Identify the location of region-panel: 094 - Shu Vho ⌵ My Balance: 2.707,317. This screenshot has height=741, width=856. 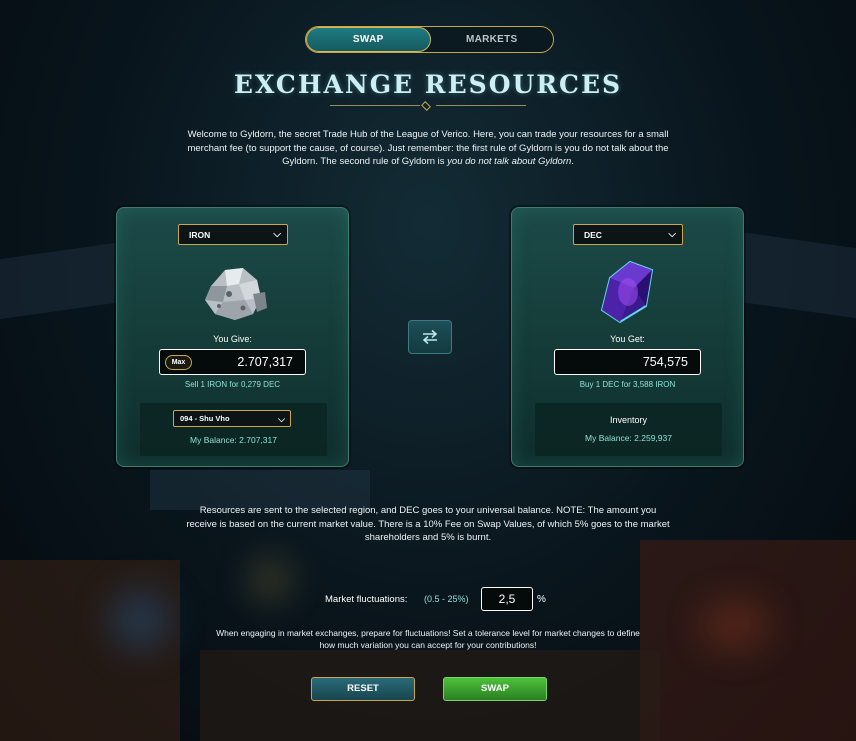
(233, 429).